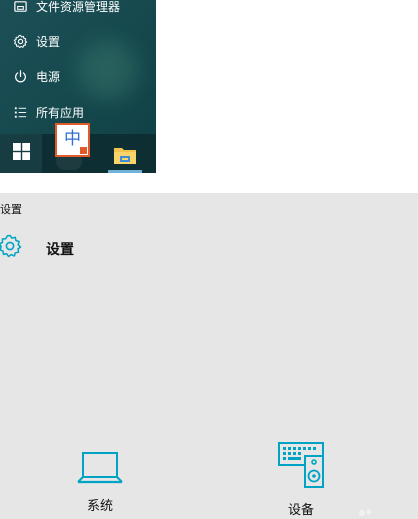  I want to click on start-menu-item-file-explorer: 文件资源管理器, so click(78, 12).